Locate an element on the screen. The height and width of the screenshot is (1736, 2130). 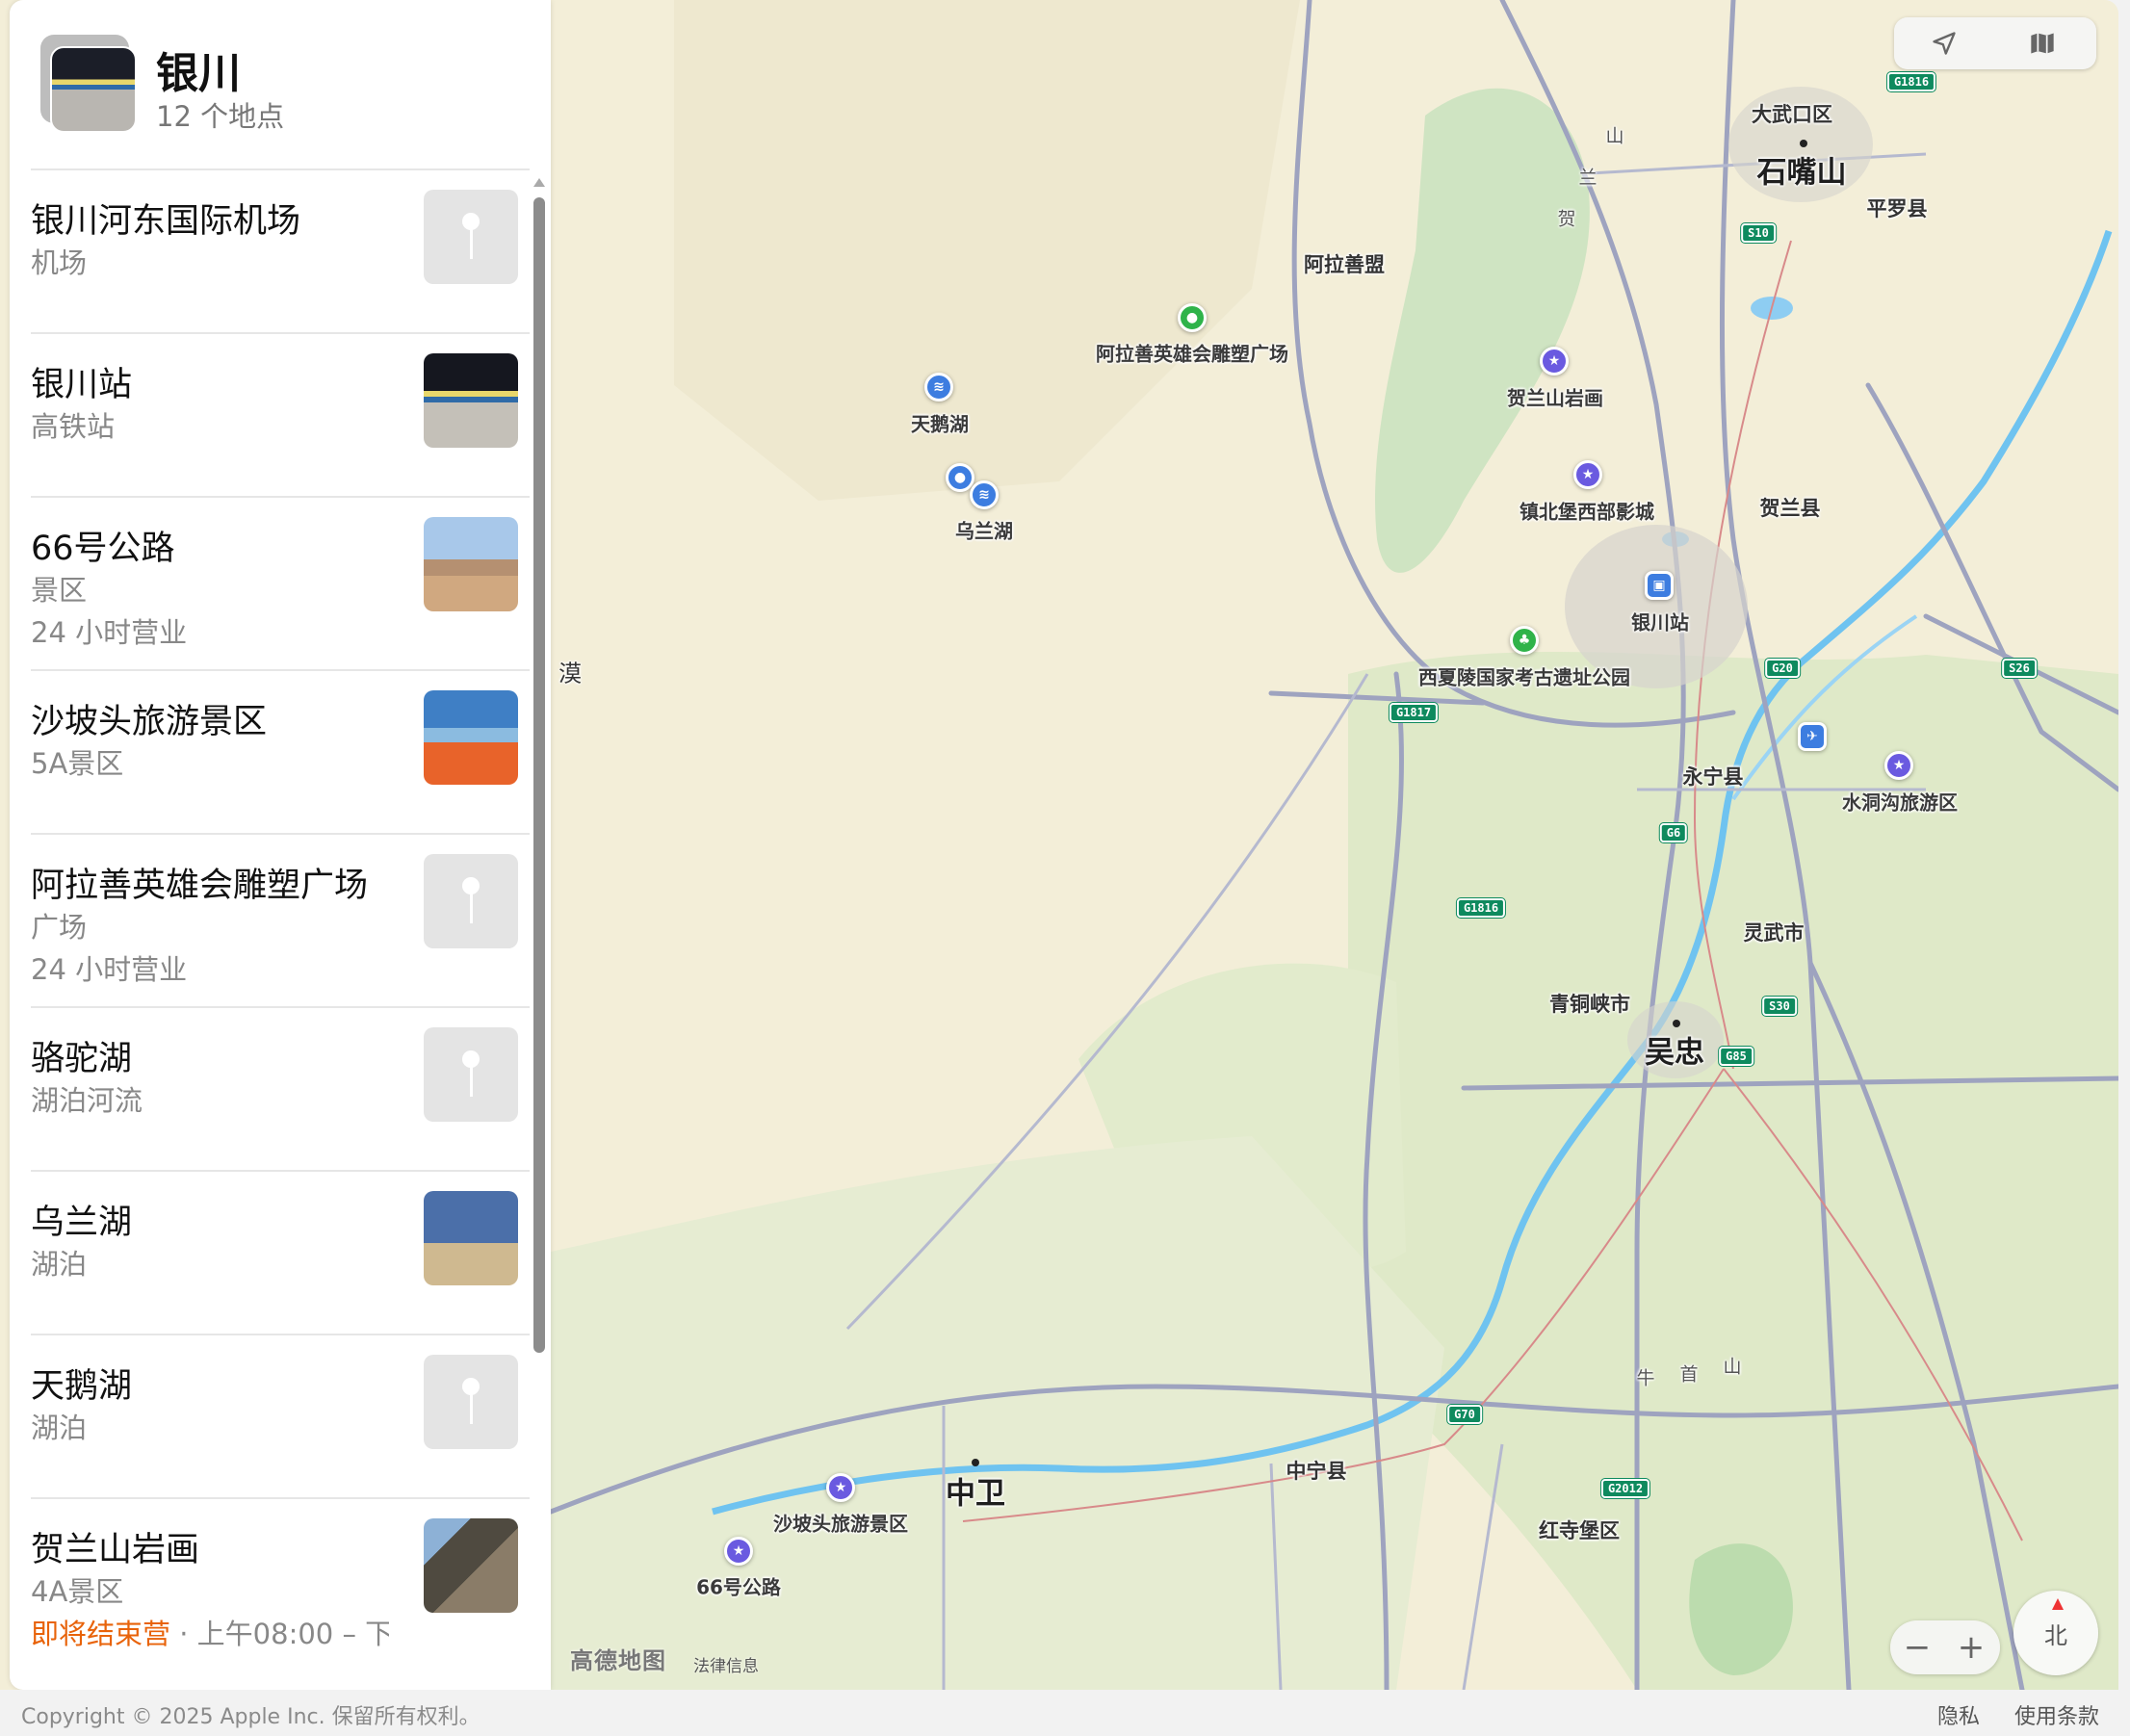
place-name: 银川河东国际机场 is located at coordinates (166, 221).